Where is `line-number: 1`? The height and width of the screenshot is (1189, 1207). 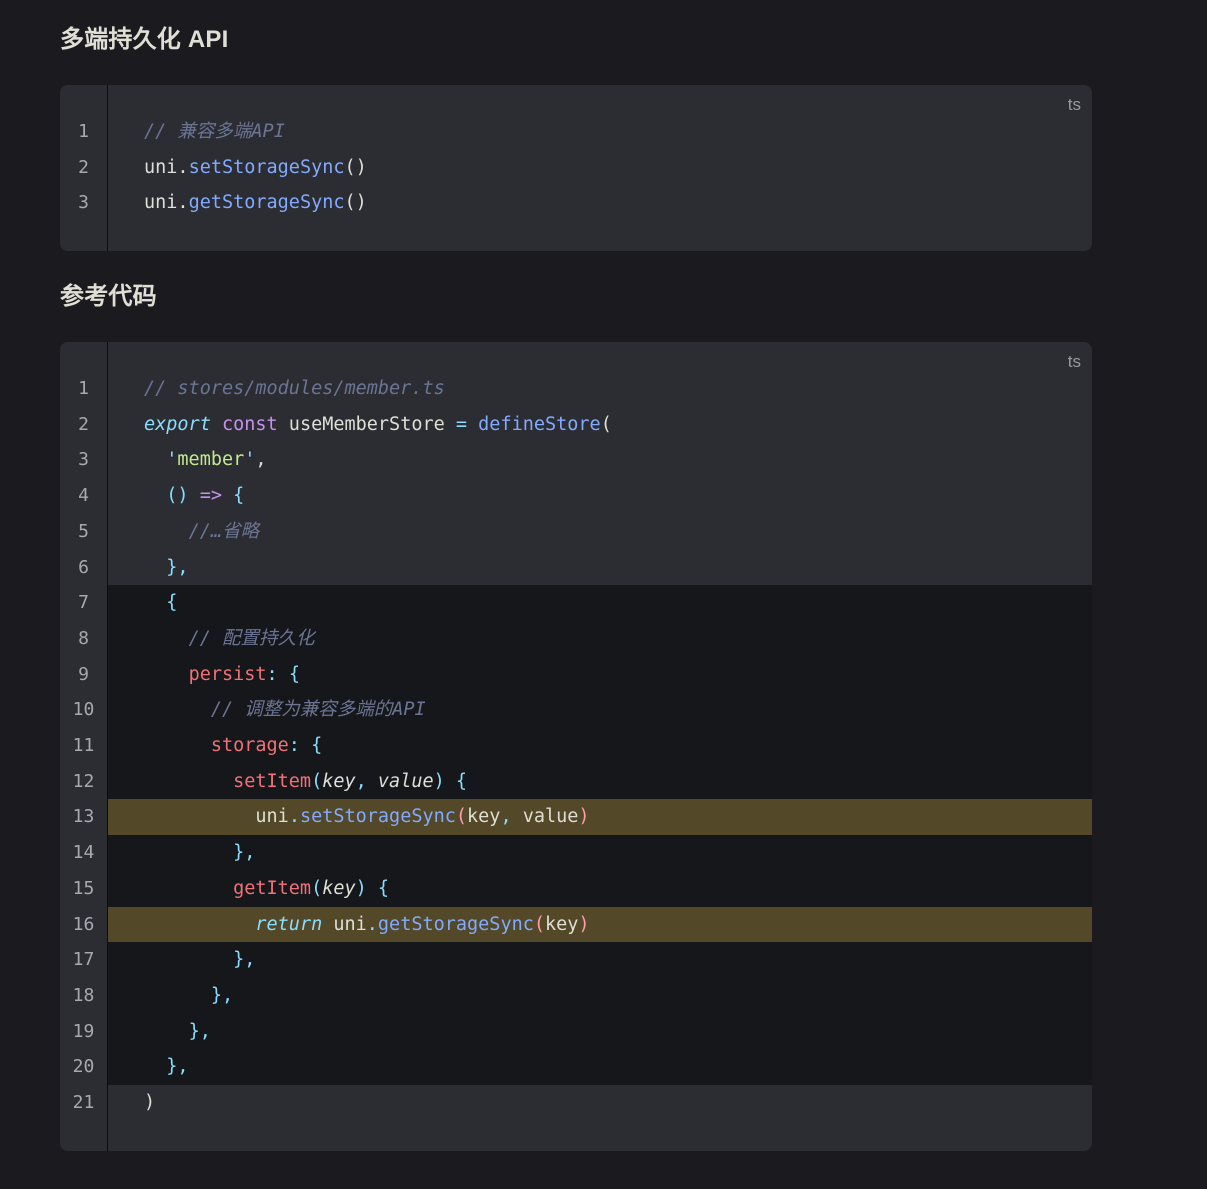
line-number: 1 is located at coordinates (83, 131).